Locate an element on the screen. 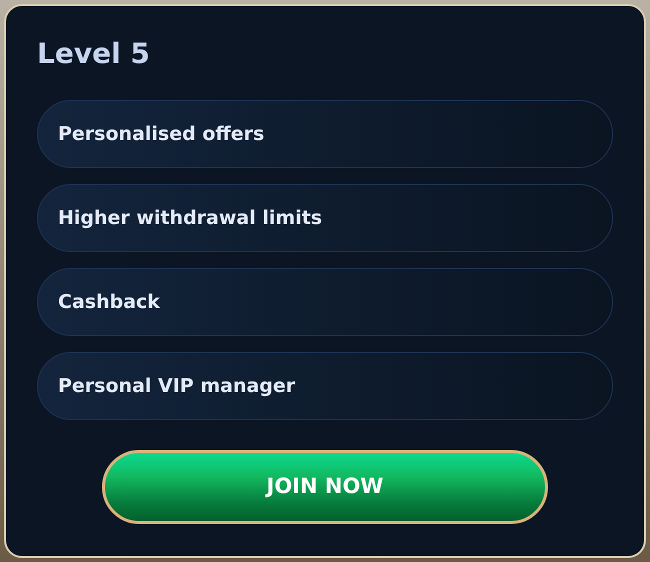 This screenshot has width=650, height=562. benefit-item: Higher withdrawal limits is located at coordinates (325, 218).